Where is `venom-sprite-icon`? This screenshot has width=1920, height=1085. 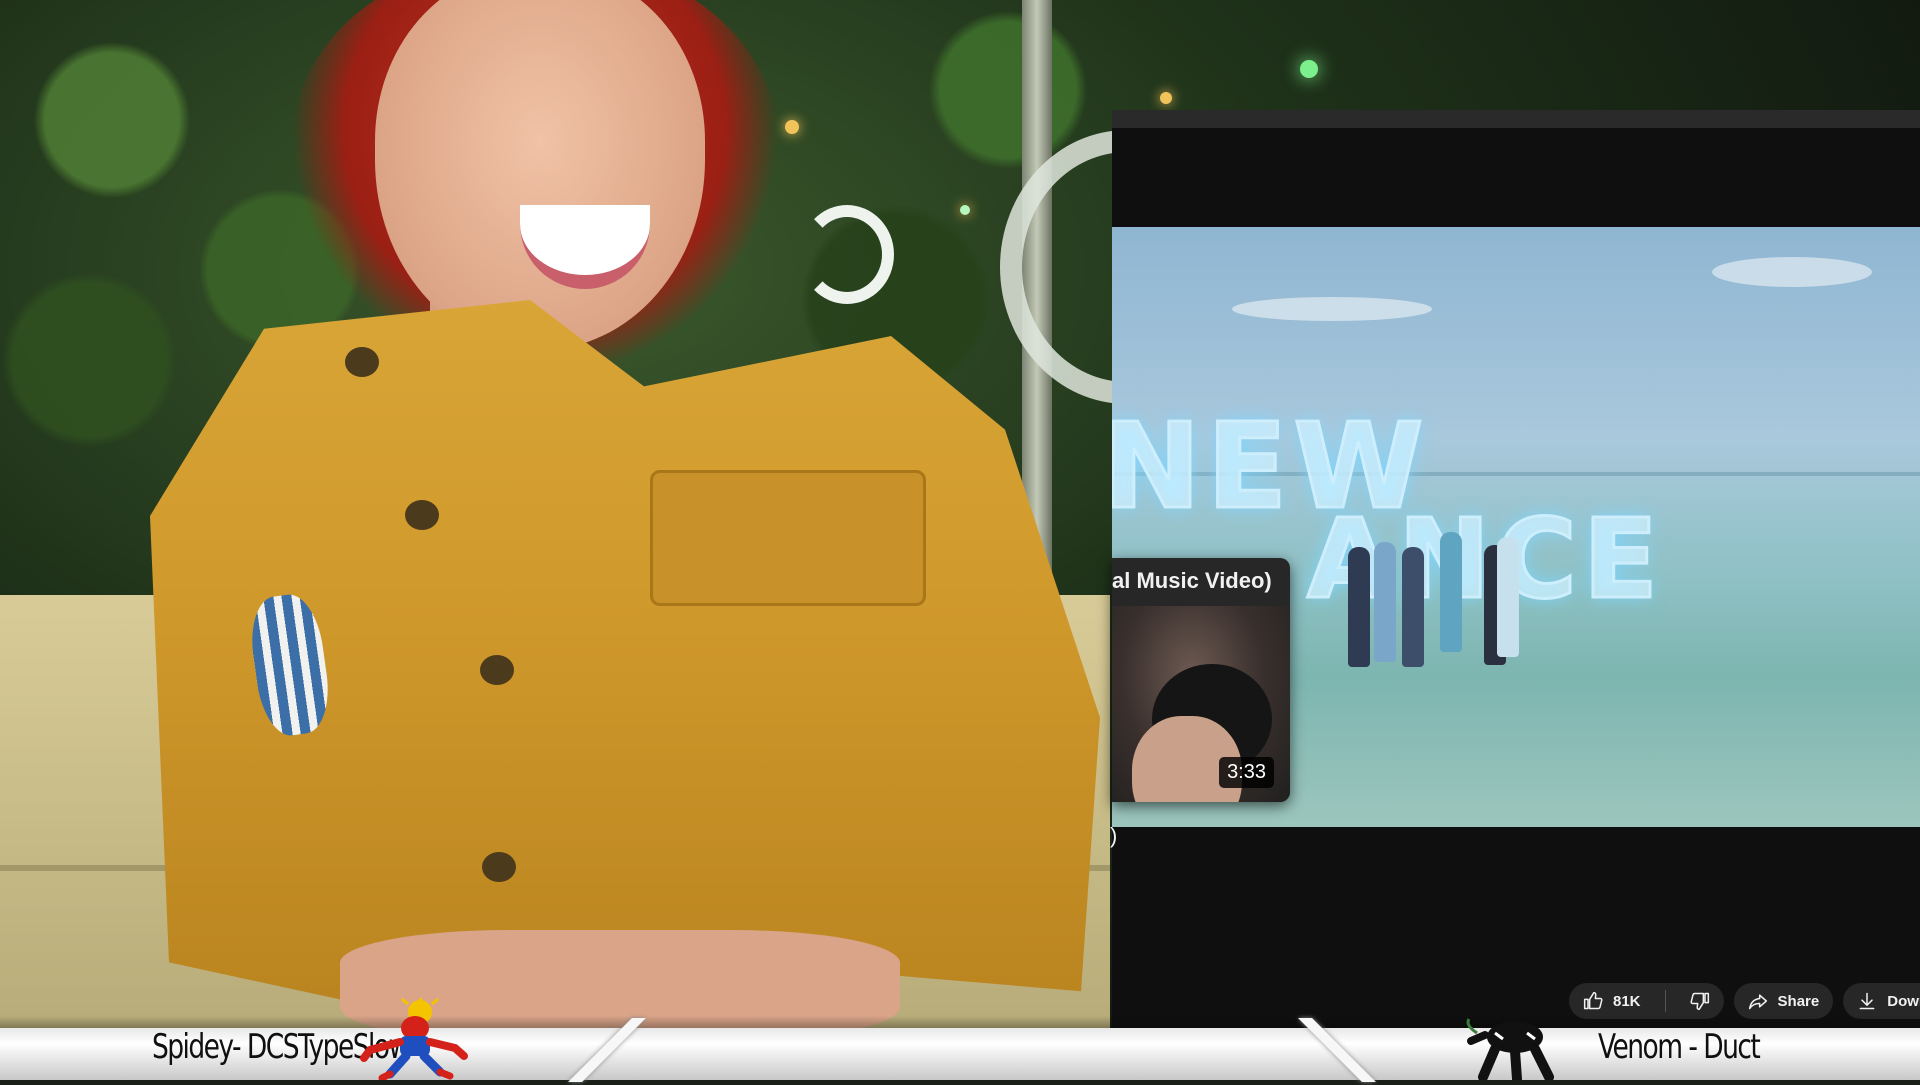
venom-sprite-icon is located at coordinates (1515, 1050).